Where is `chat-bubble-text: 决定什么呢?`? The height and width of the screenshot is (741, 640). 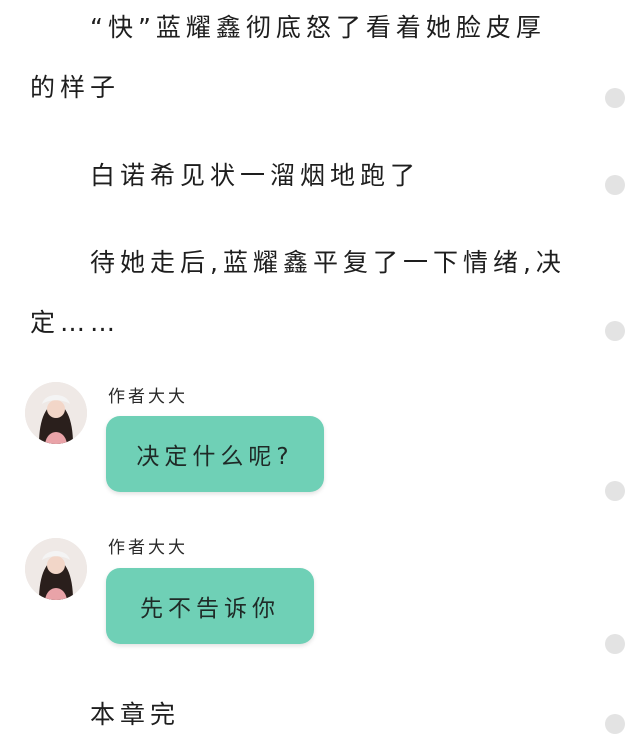
chat-bubble-text: 决定什么呢? is located at coordinates (215, 457).